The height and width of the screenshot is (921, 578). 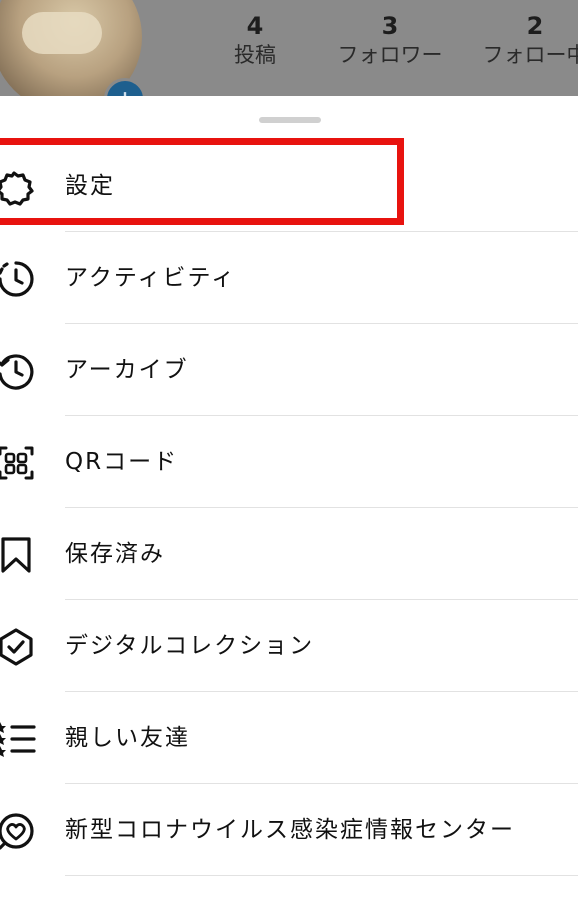 I want to click on menu-item-activity: アクティビティ, so click(x=289, y=278).